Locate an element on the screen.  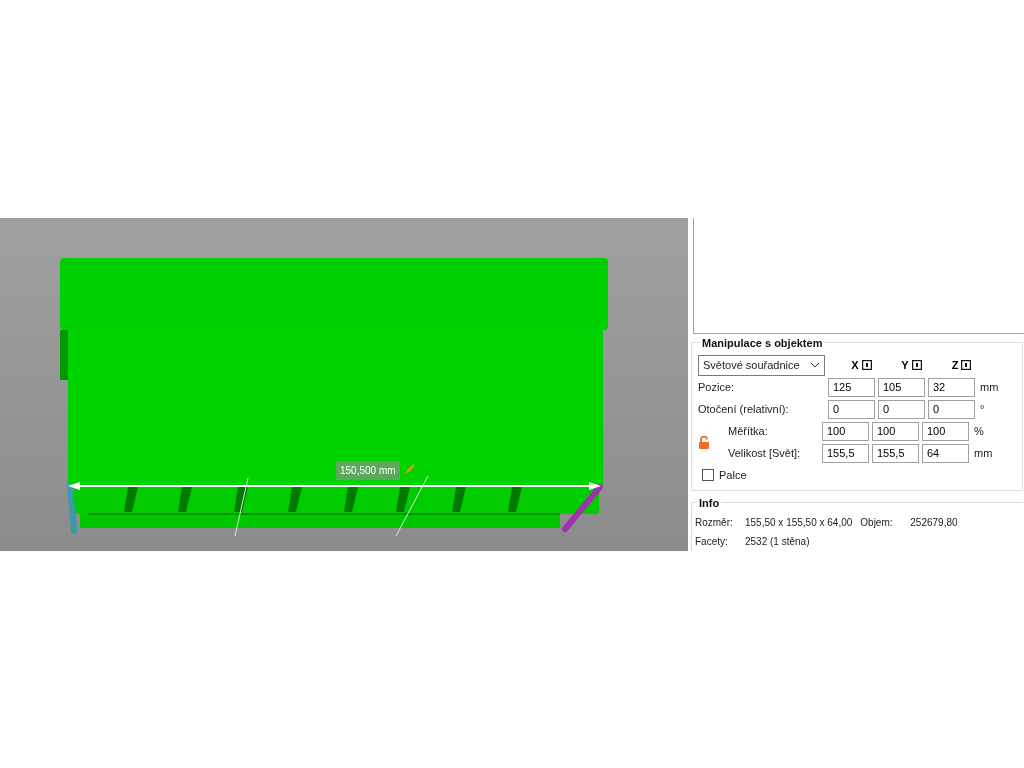
value-field: 105 is located at coordinates (901, 387).